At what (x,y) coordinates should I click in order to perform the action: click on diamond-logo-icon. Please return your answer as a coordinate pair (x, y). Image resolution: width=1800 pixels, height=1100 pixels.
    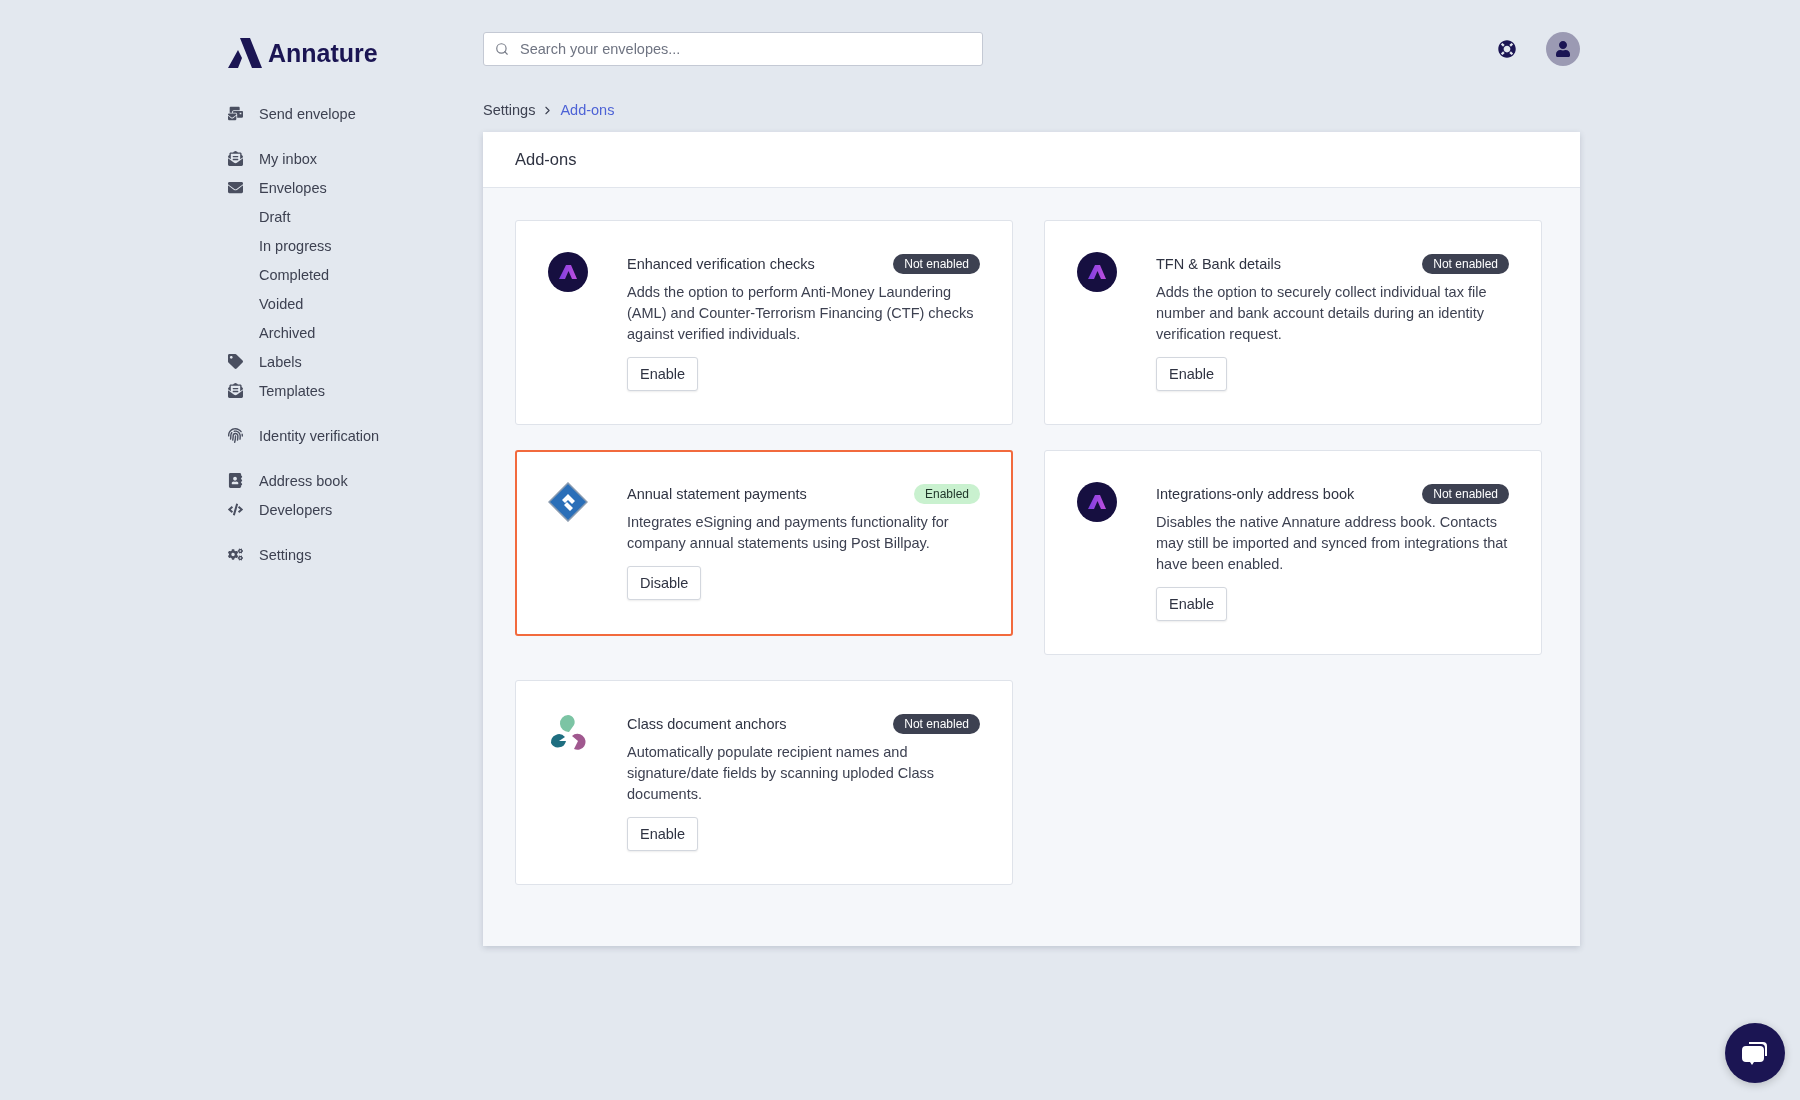
    Looking at the image, I should click on (568, 502).